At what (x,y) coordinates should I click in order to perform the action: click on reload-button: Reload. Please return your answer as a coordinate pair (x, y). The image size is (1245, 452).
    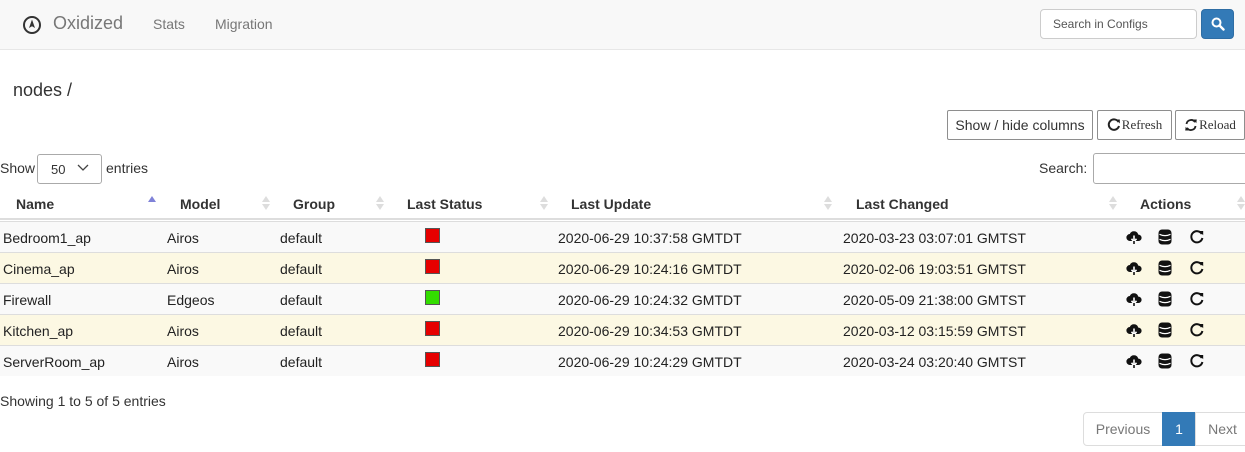
    Looking at the image, I should click on (1210, 125).